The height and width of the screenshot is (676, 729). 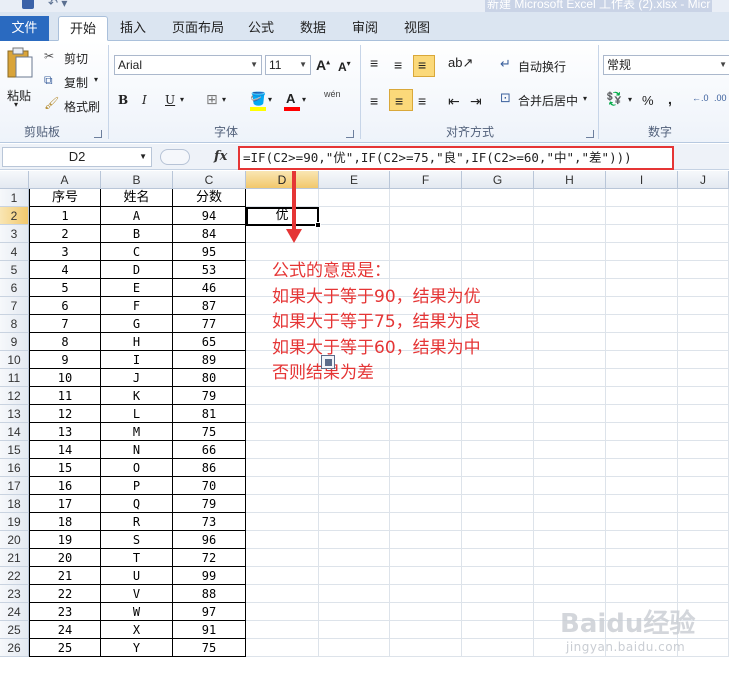 I want to click on row-header-15: 15, so click(x=14, y=450).